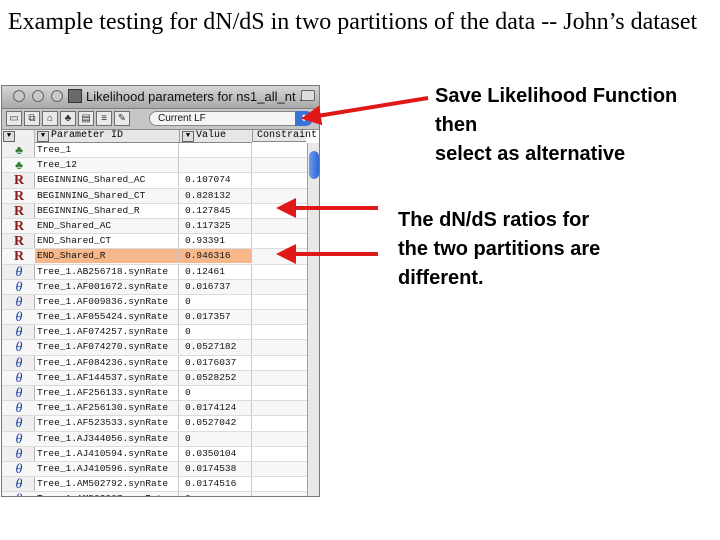  What do you see at coordinates (284, 136) in the screenshot?
I see `column-header-constraint: Constraint` at bounding box center [284, 136].